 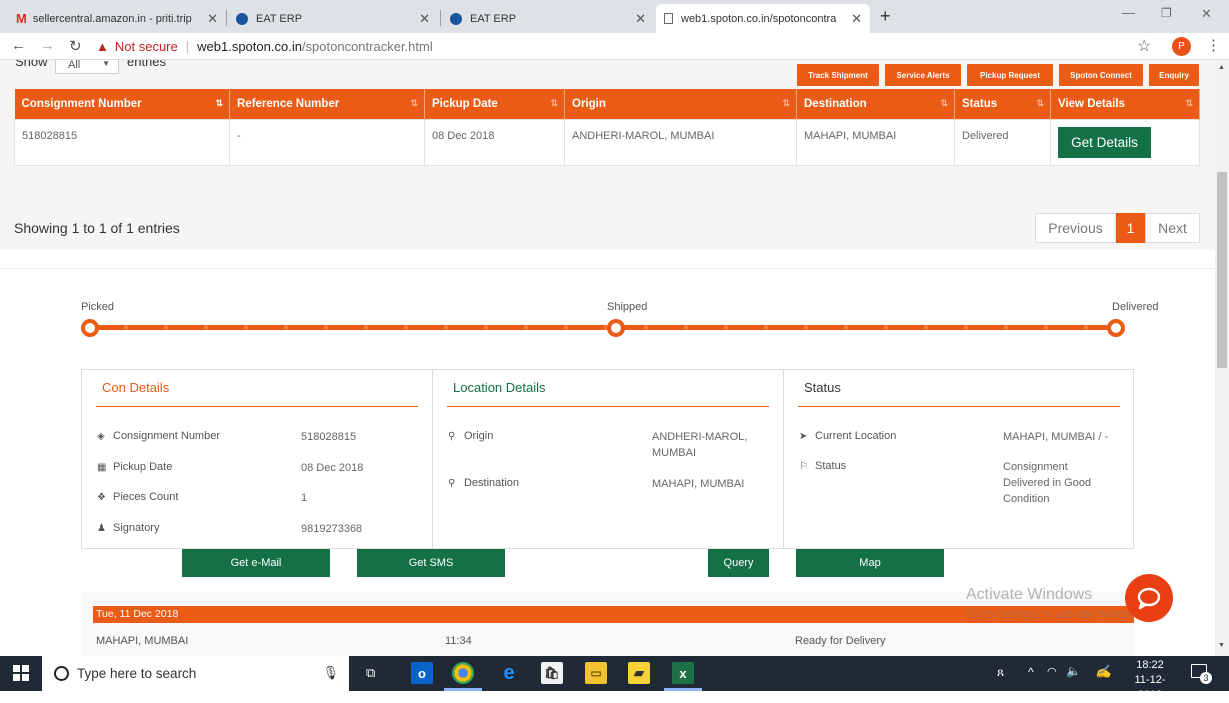 I want to click on task-view-icon: ⧉, so click(x=370, y=673).